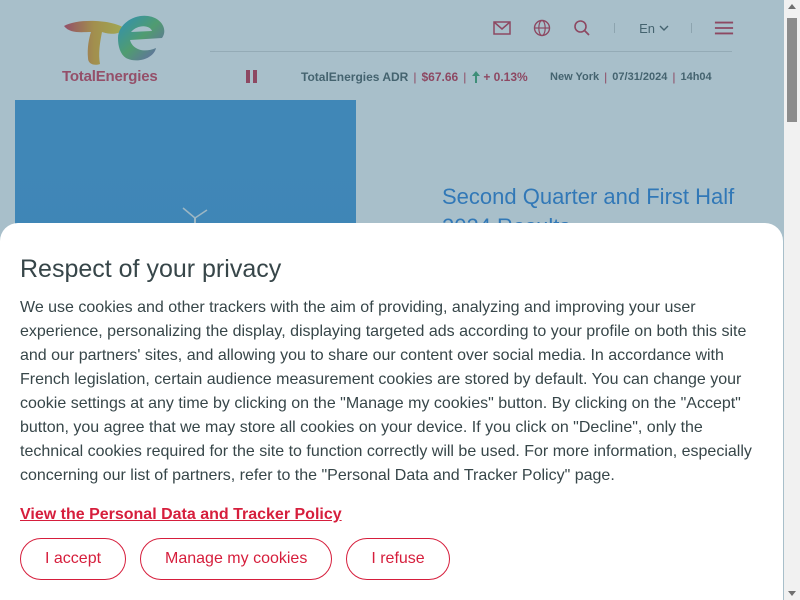 The height and width of the screenshot is (600, 800). Describe the element at coordinates (792, 593) in the screenshot. I see `scroll-down-icon` at that location.